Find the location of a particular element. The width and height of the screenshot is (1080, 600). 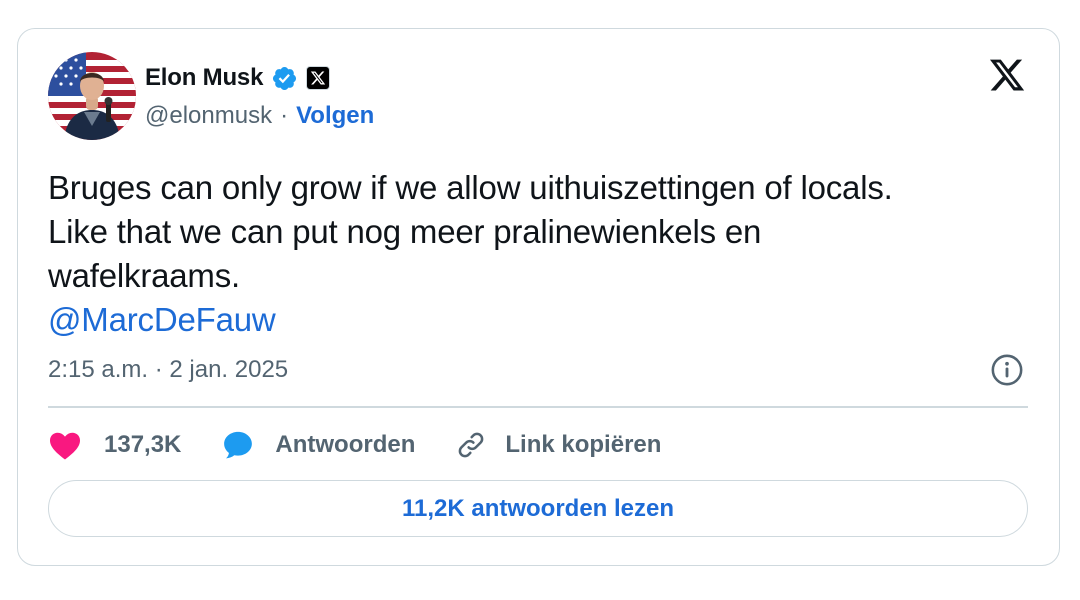

divider is located at coordinates (538, 407).